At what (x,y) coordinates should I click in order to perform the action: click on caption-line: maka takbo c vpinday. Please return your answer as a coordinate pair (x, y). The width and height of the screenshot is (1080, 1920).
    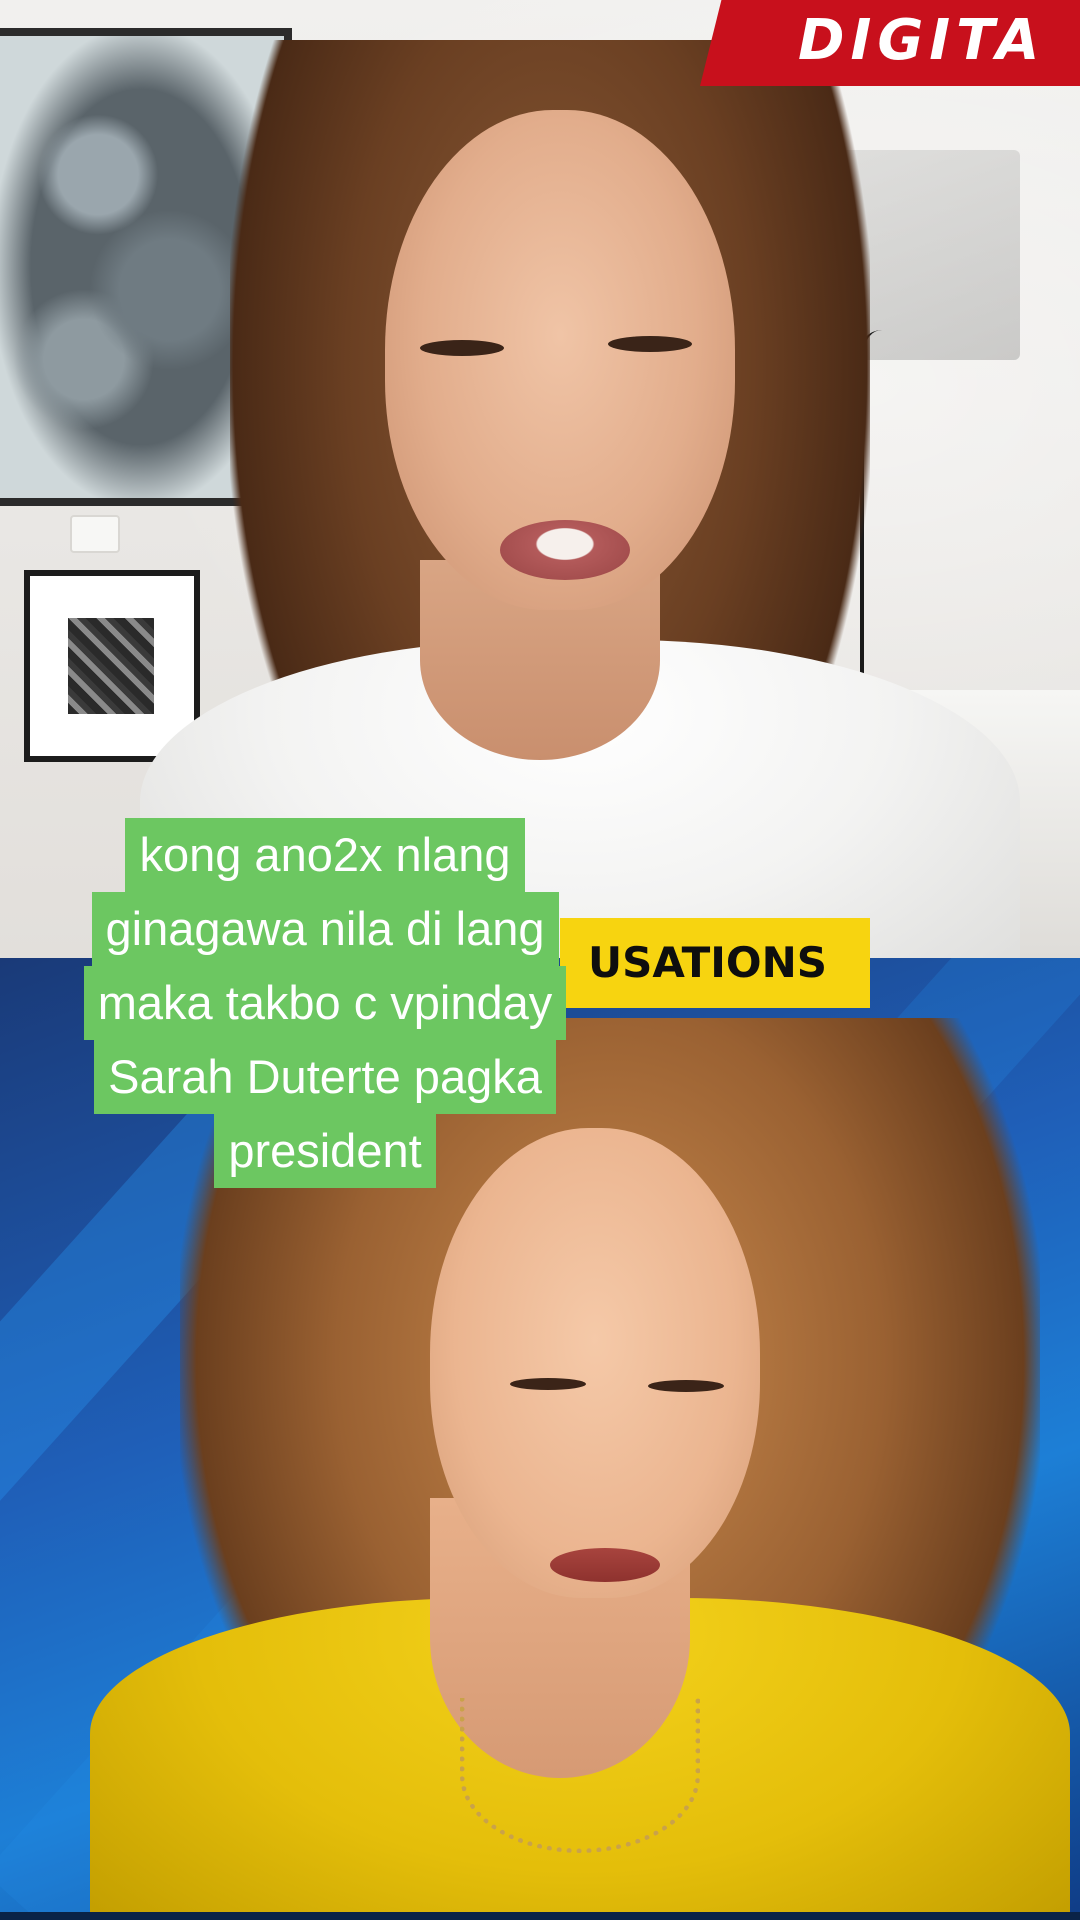
    Looking at the image, I should click on (325, 1003).